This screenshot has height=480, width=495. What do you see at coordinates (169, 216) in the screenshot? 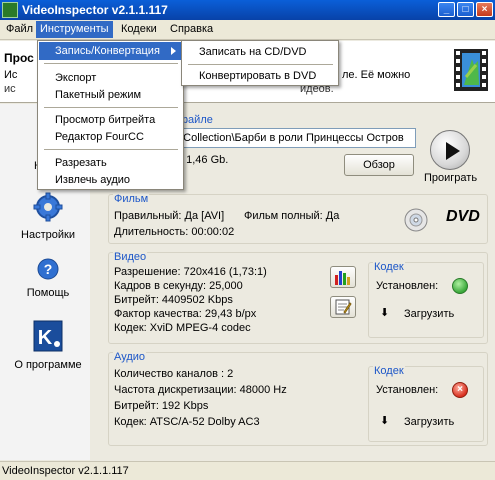
I see `film-correct: Правильный: Да [AVI]` at bounding box center [169, 216].